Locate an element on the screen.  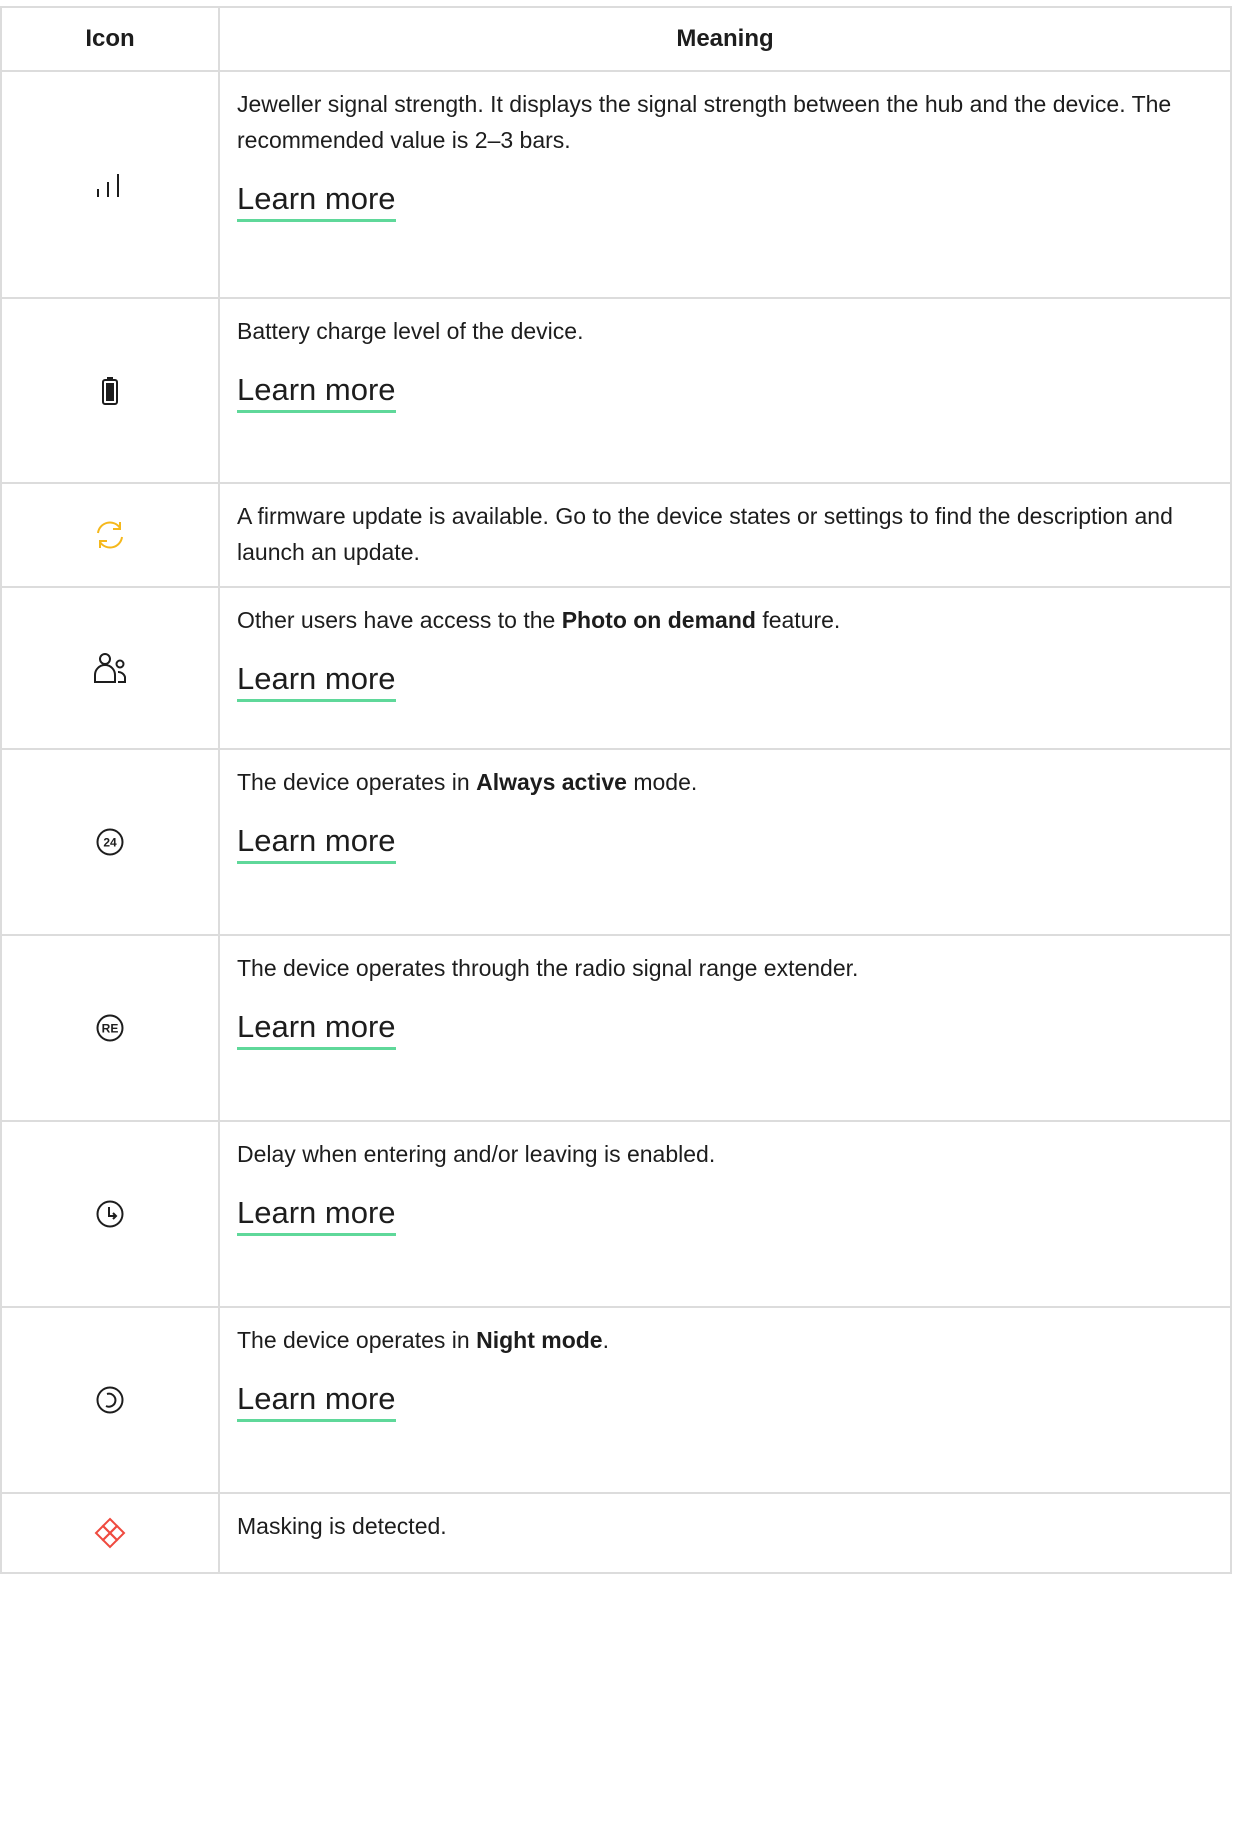
signal-strength-icon is located at coordinates (110, 185).